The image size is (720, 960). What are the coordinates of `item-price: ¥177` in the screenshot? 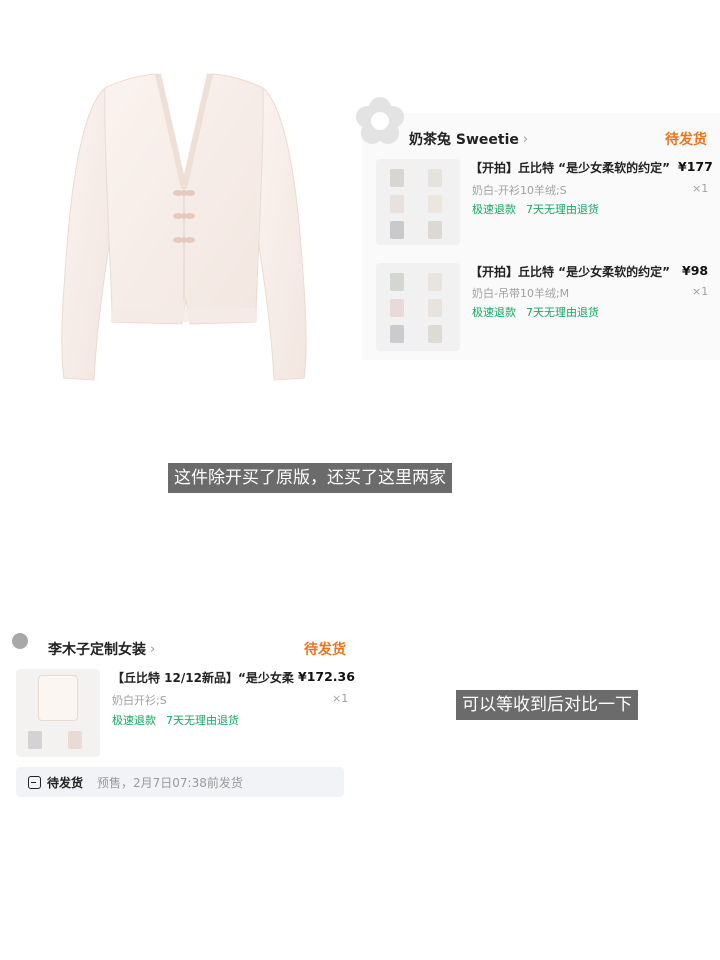 It's located at (695, 166).